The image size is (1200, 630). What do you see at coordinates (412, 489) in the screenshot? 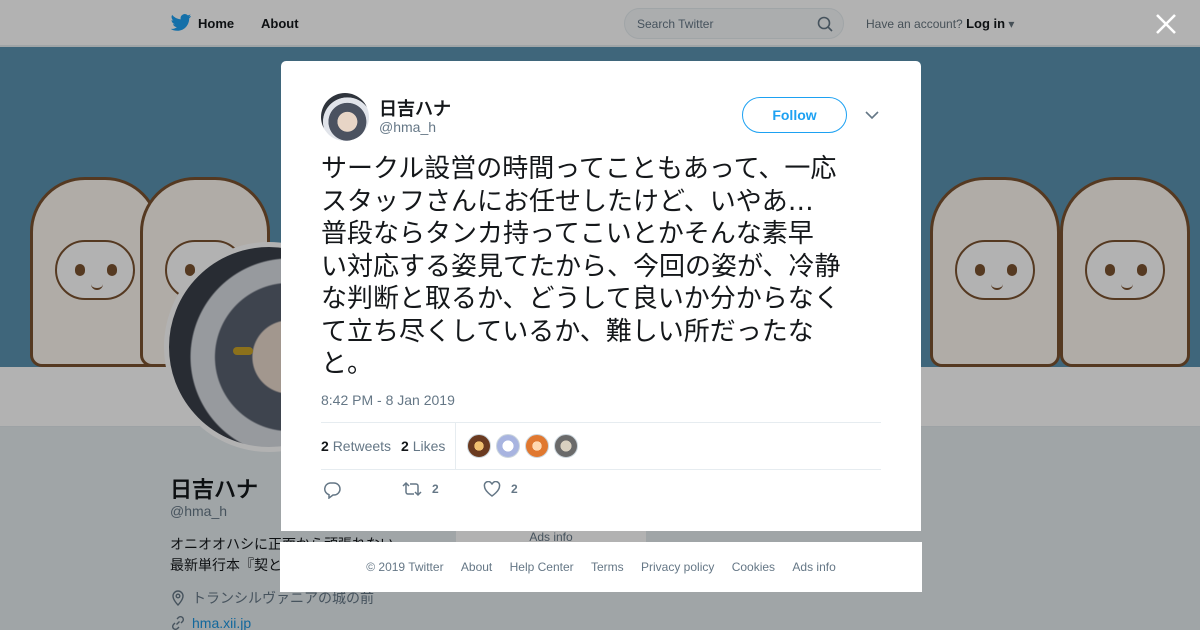
I see `retweet-icon` at bounding box center [412, 489].